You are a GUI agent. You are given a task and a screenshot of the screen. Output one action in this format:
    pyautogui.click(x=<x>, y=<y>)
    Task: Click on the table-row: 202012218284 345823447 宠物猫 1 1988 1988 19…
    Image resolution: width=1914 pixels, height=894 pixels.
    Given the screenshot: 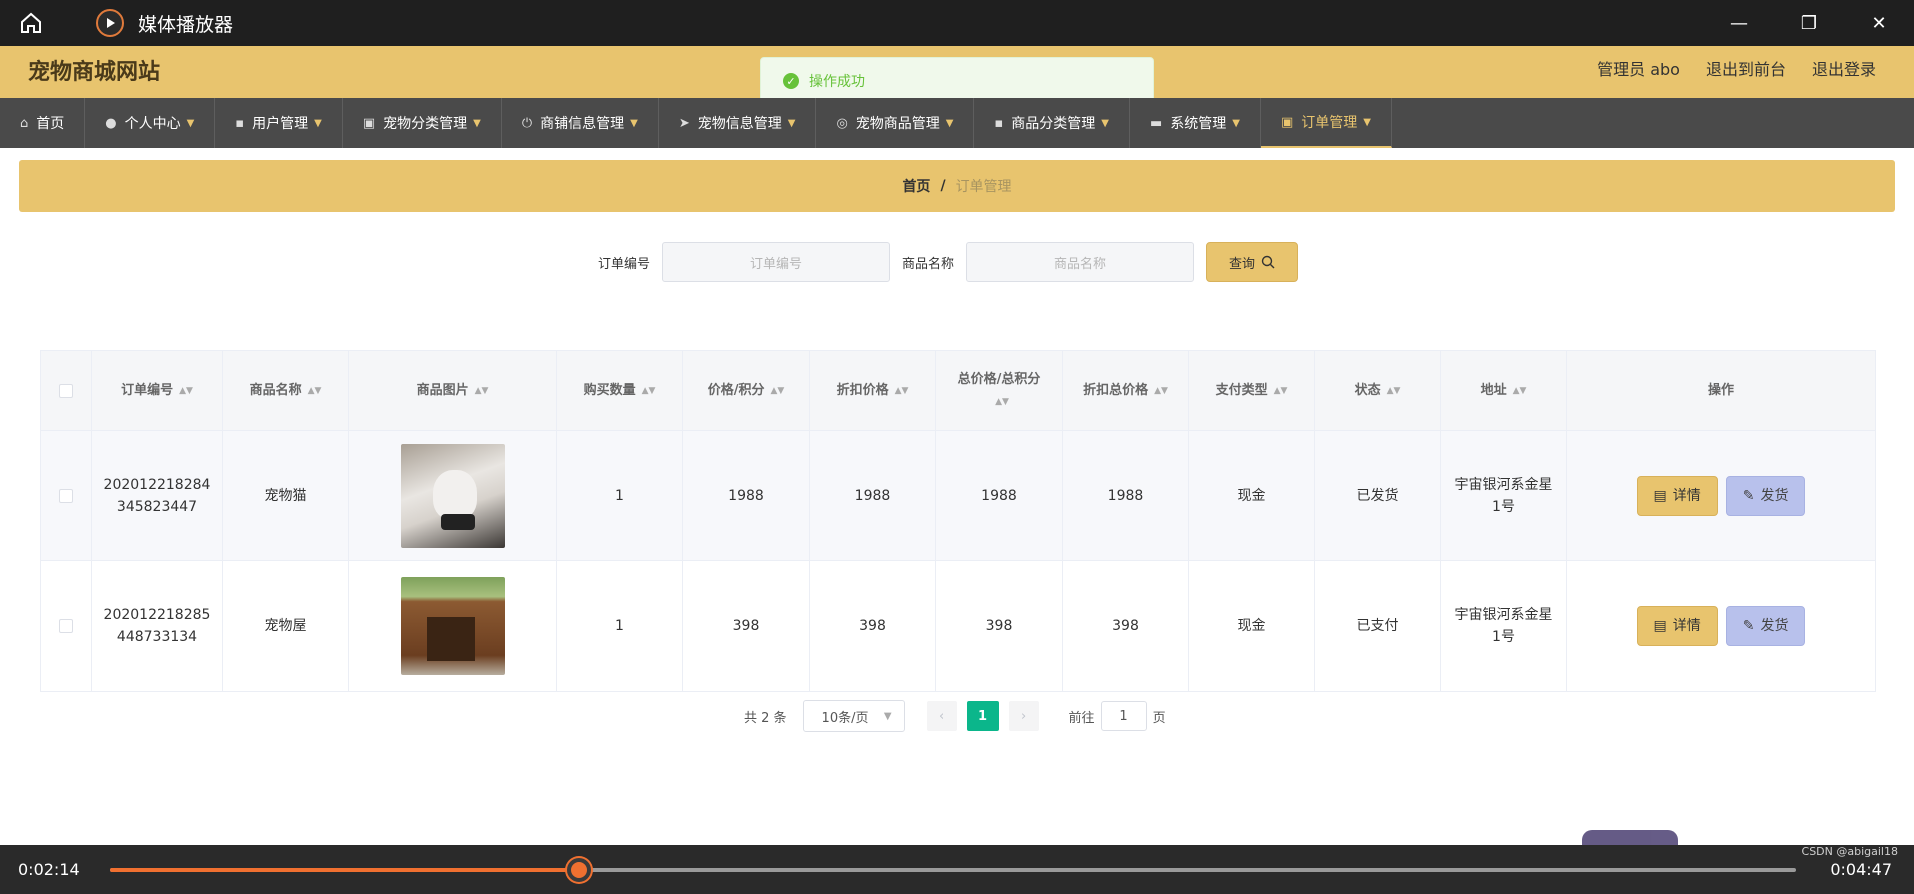 What is the action you would take?
    pyautogui.click(x=958, y=496)
    